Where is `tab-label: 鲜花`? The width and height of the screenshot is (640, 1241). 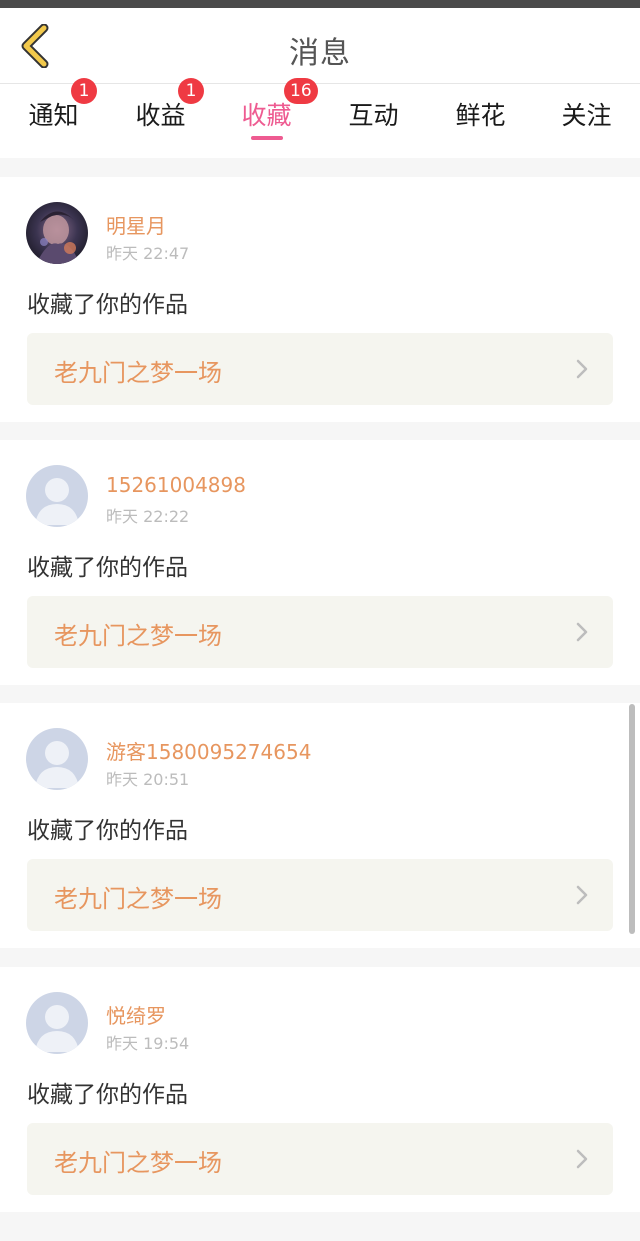
tab-label: 鲜花 is located at coordinates (480, 115).